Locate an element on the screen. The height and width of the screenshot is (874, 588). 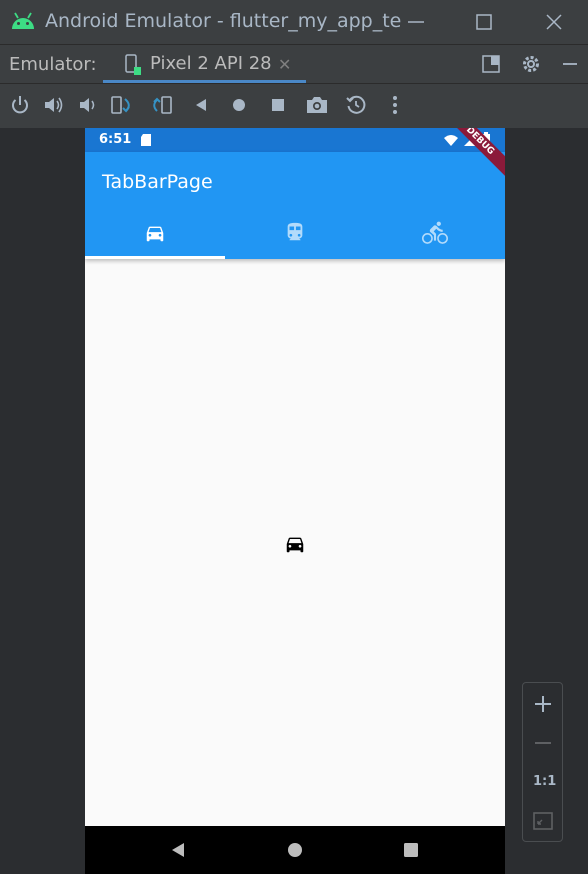
wifi-icon is located at coordinates (451, 140).